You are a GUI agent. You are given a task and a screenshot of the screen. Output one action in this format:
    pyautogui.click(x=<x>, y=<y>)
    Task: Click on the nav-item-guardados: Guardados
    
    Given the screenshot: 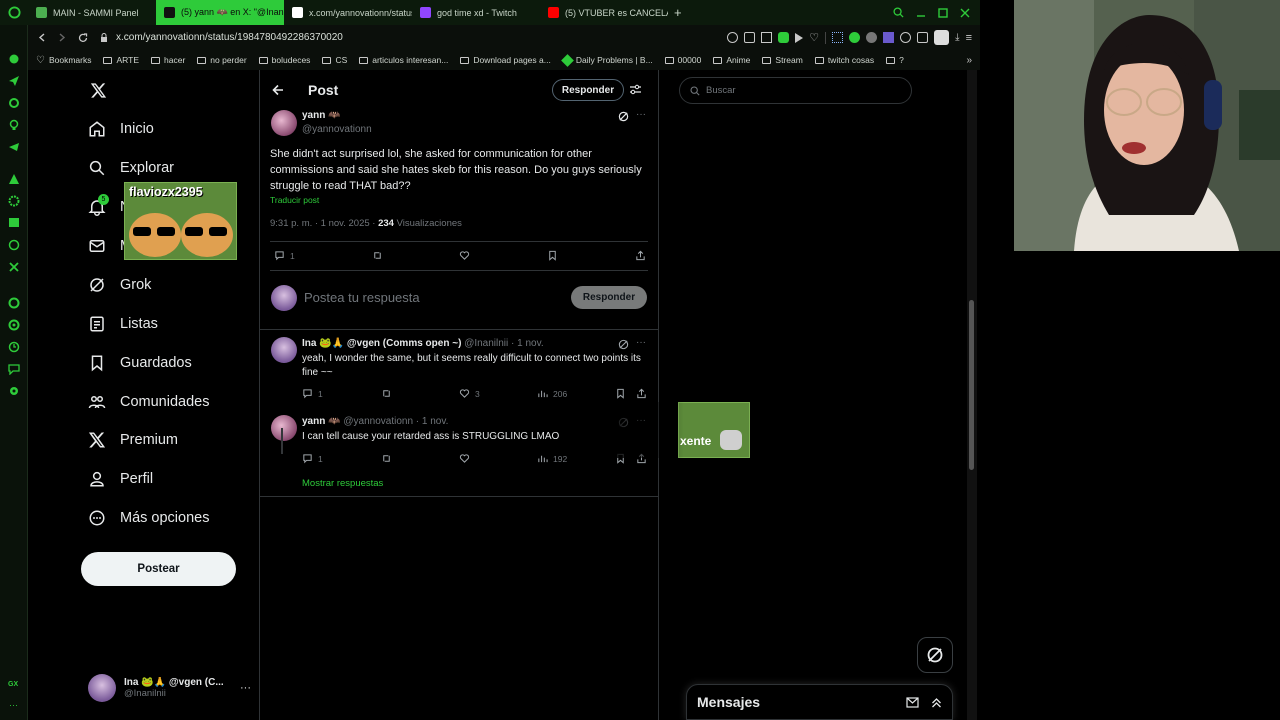 What is the action you would take?
    pyautogui.click(x=140, y=363)
    